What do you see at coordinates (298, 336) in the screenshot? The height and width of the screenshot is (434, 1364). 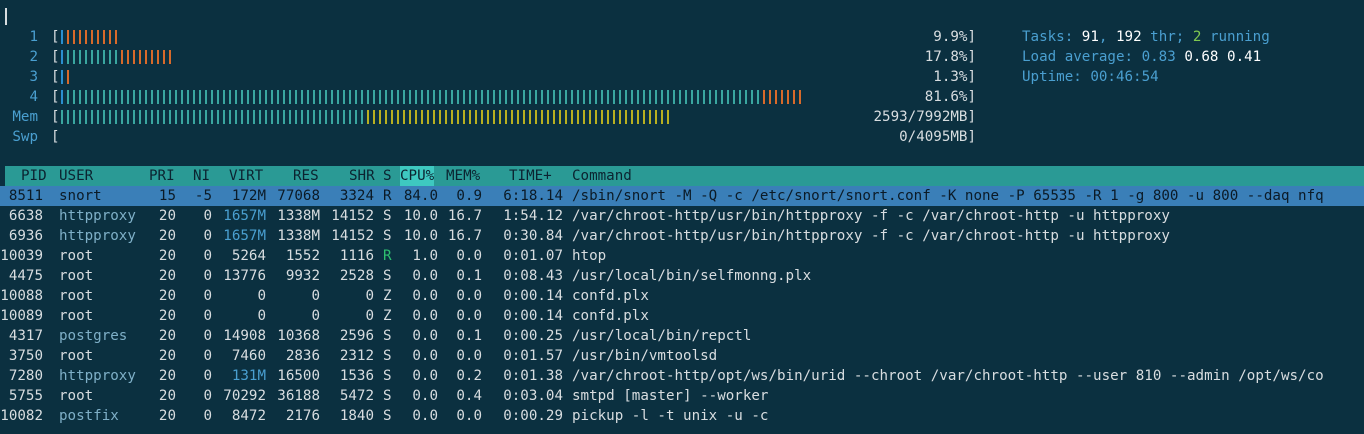 I see `cell-res: 10368` at bounding box center [298, 336].